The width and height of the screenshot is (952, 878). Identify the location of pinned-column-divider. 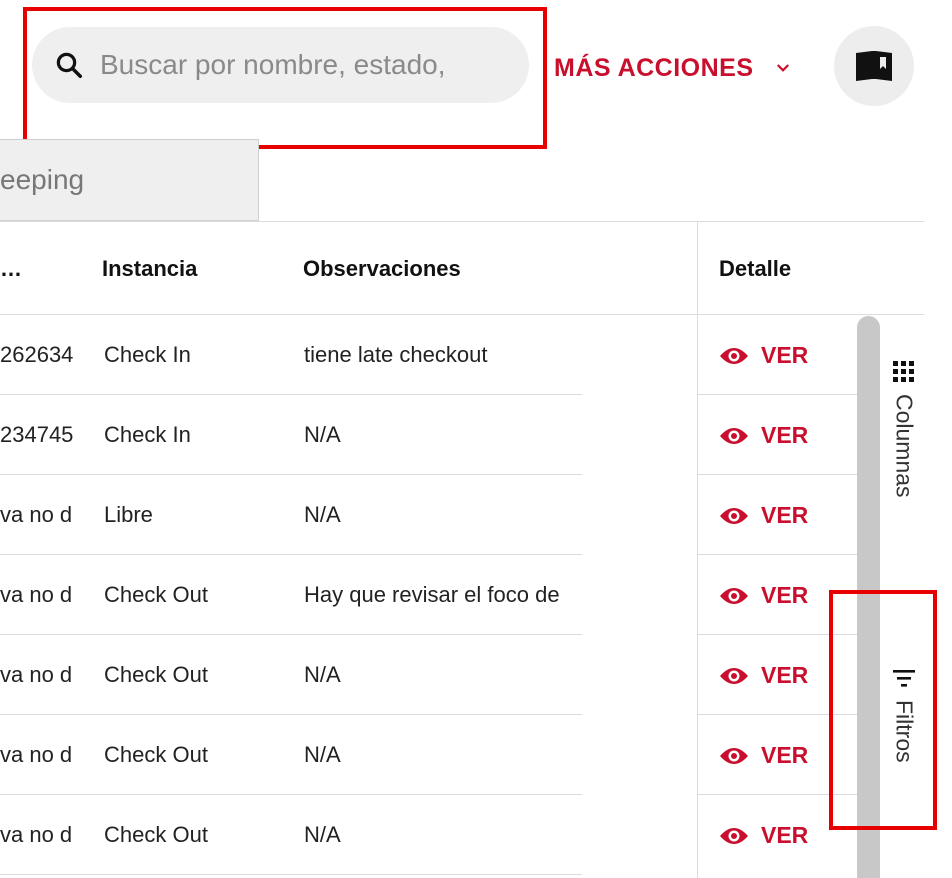
(697, 550).